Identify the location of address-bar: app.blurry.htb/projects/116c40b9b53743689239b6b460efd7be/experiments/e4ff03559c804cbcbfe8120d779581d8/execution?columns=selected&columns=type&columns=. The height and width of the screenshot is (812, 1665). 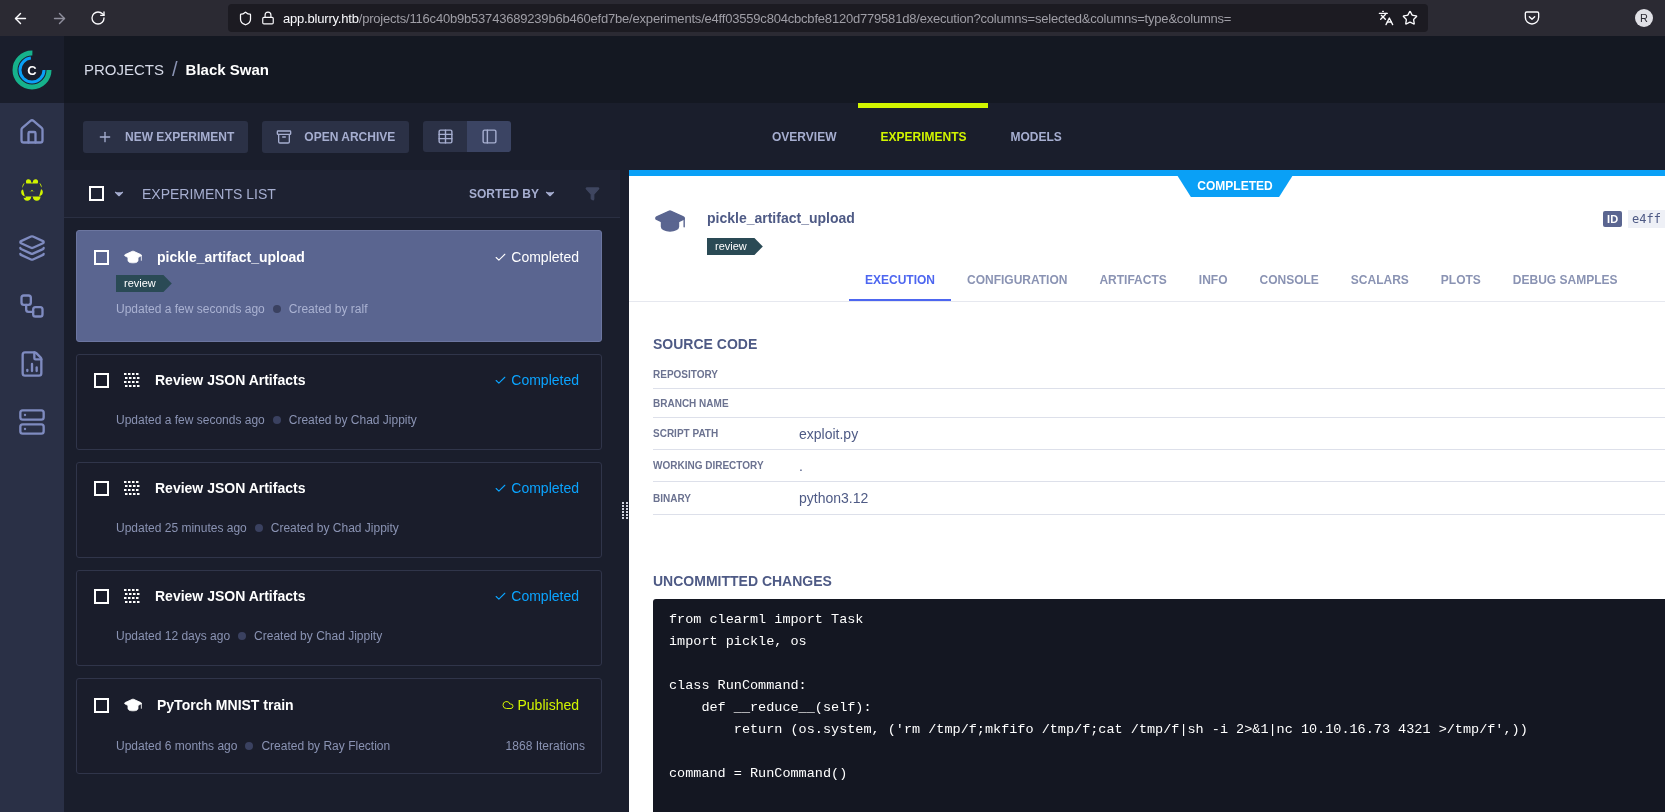
(828, 18).